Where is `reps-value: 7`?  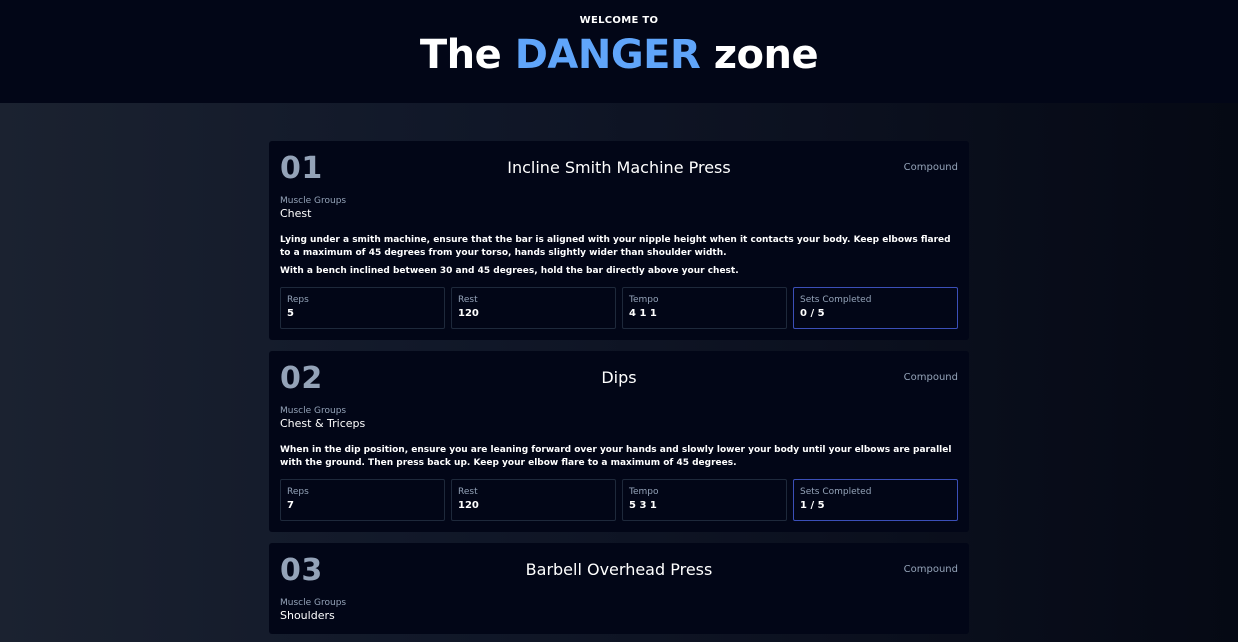 reps-value: 7 is located at coordinates (290, 505).